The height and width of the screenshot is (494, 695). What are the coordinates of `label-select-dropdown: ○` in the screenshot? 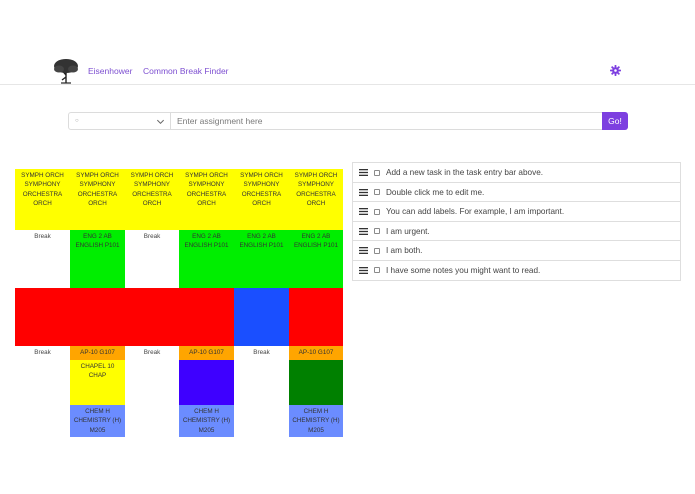 It's located at (119, 121).